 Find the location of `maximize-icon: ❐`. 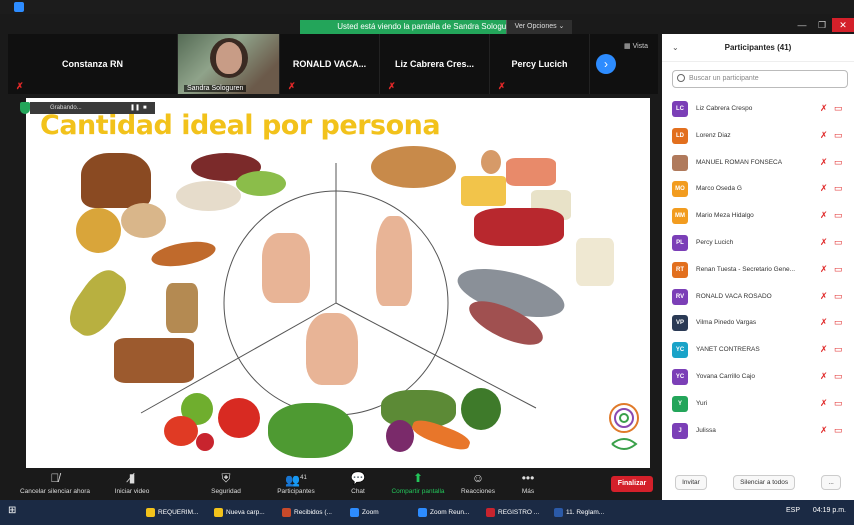

maximize-icon: ❐ is located at coordinates (822, 25).